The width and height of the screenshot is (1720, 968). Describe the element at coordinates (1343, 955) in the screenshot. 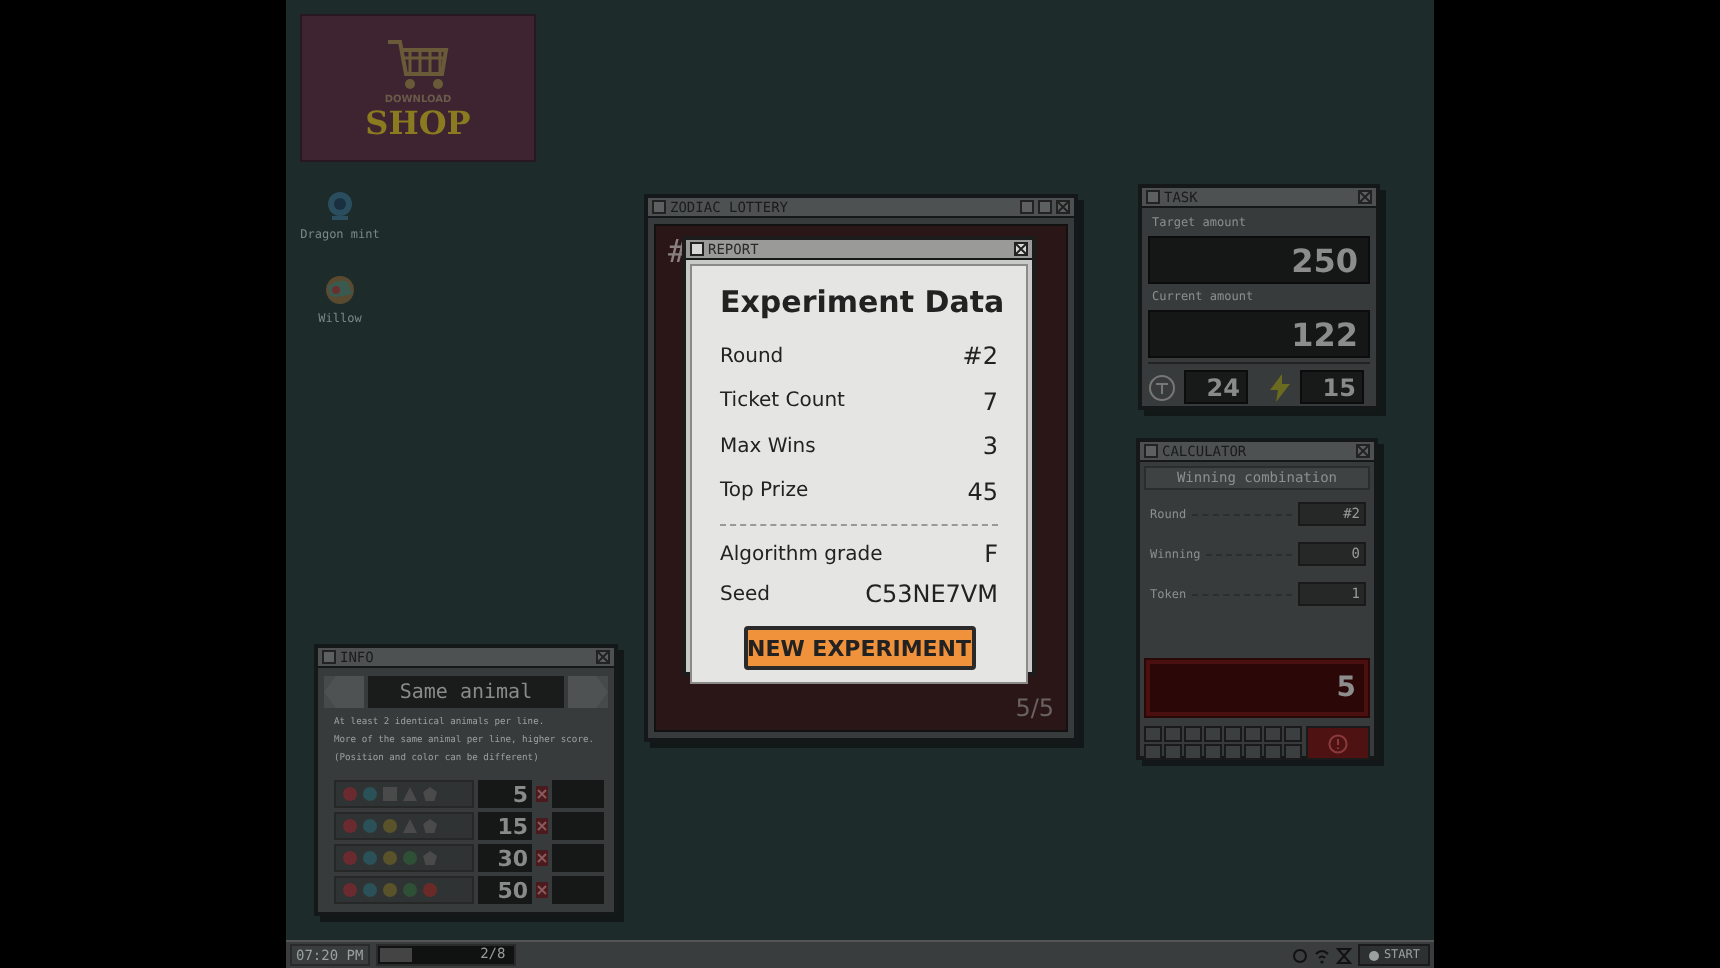

I see `hourglass-icon` at that location.